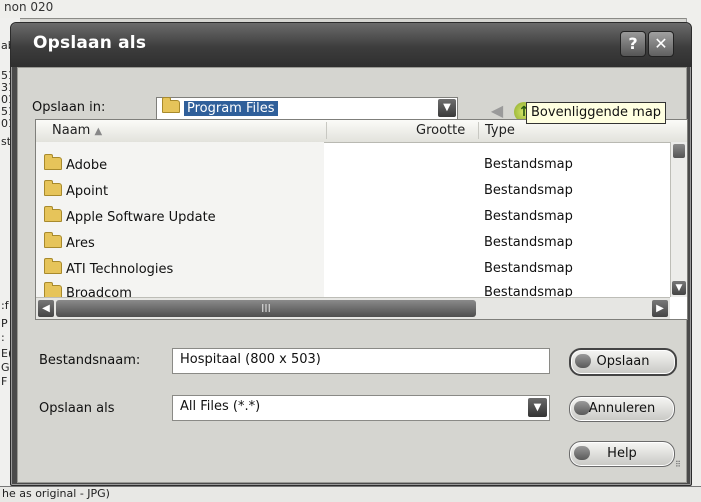 The image size is (701, 502). I want to click on filetype-value: All Files (*.*), so click(220, 406).